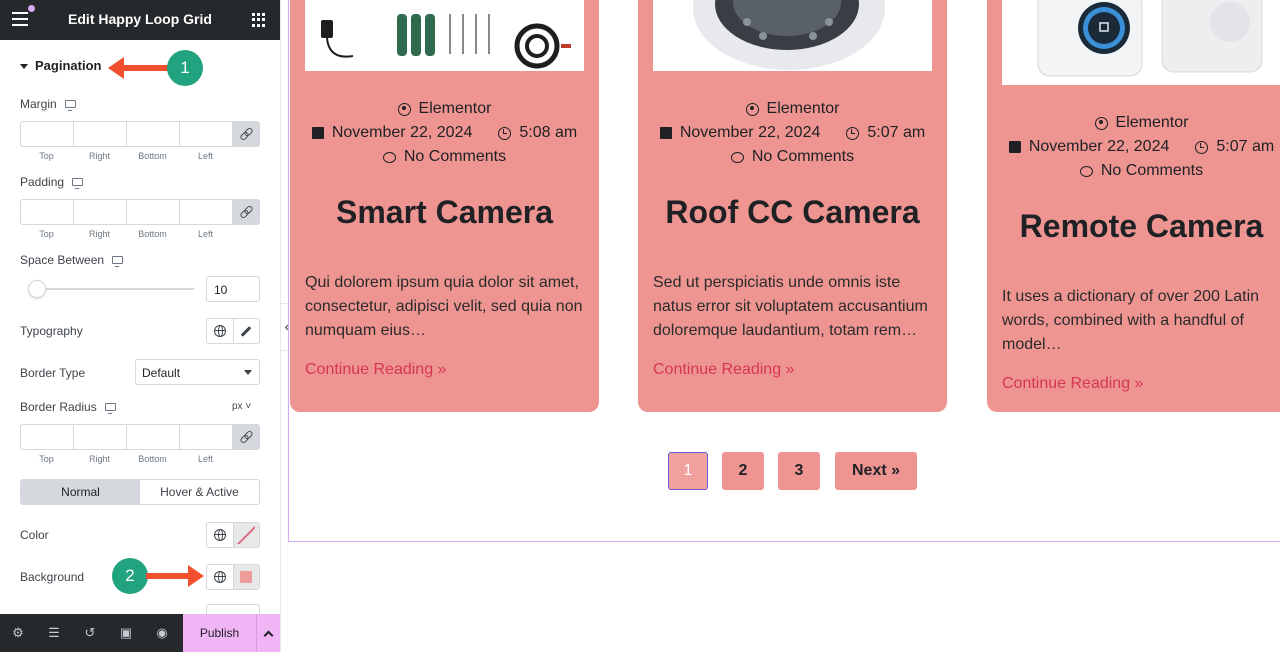  I want to click on preview-eye-icon: ◉, so click(162, 633).